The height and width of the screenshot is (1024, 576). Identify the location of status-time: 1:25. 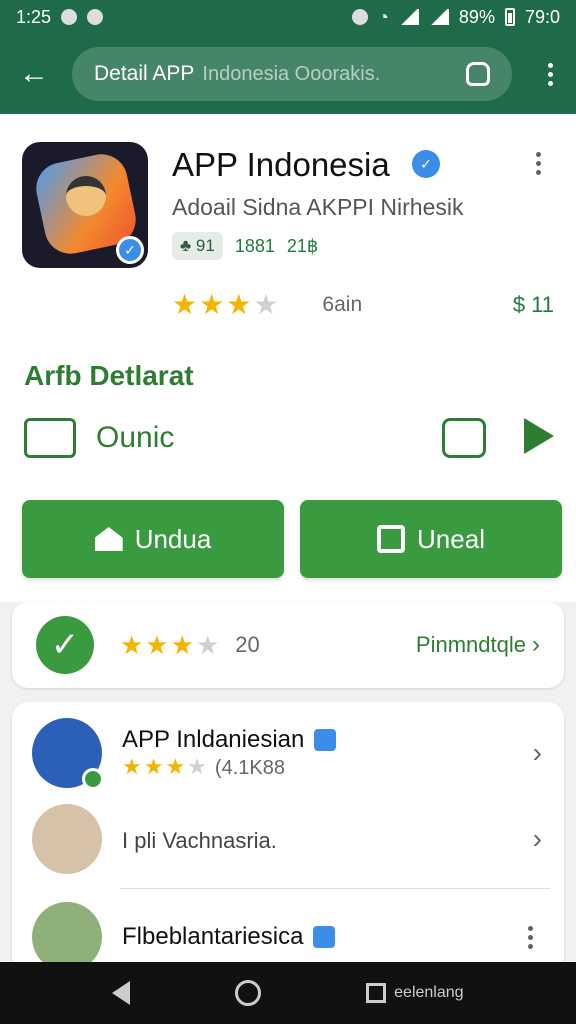
(34, 16).